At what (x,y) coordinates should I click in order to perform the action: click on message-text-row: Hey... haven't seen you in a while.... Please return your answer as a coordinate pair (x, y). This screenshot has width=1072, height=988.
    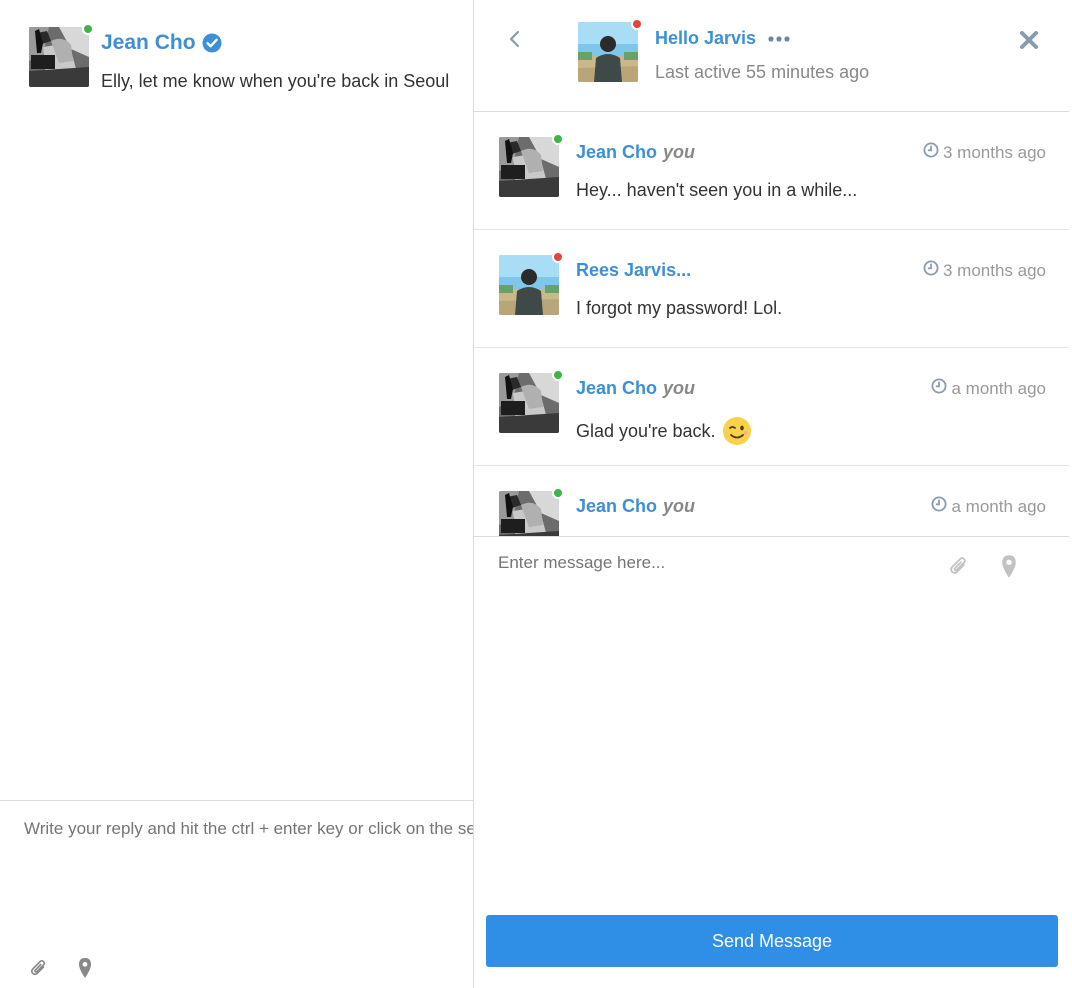
    Looking at the image, I should click on (716, 190).